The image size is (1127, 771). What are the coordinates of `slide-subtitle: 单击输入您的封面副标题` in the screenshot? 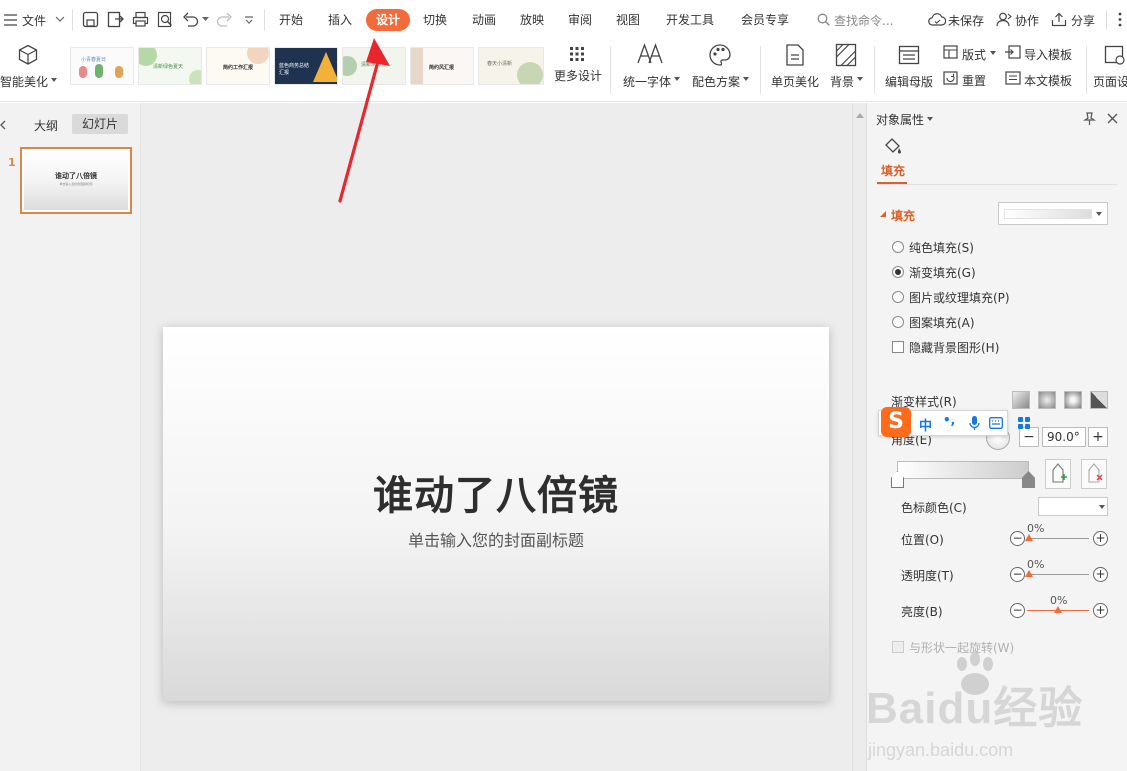 It's located at (496, 539).